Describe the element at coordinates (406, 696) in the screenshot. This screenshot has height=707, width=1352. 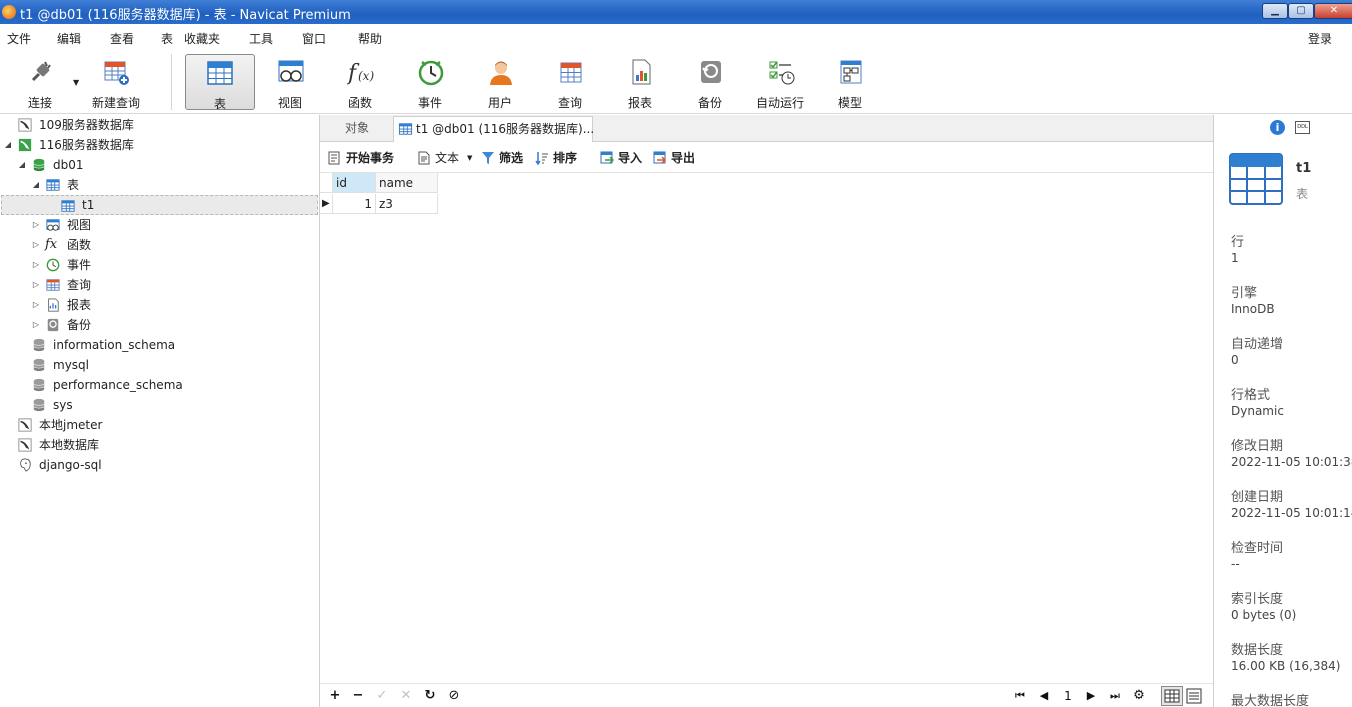
I see `discard-changes-button: ✕` at that location.